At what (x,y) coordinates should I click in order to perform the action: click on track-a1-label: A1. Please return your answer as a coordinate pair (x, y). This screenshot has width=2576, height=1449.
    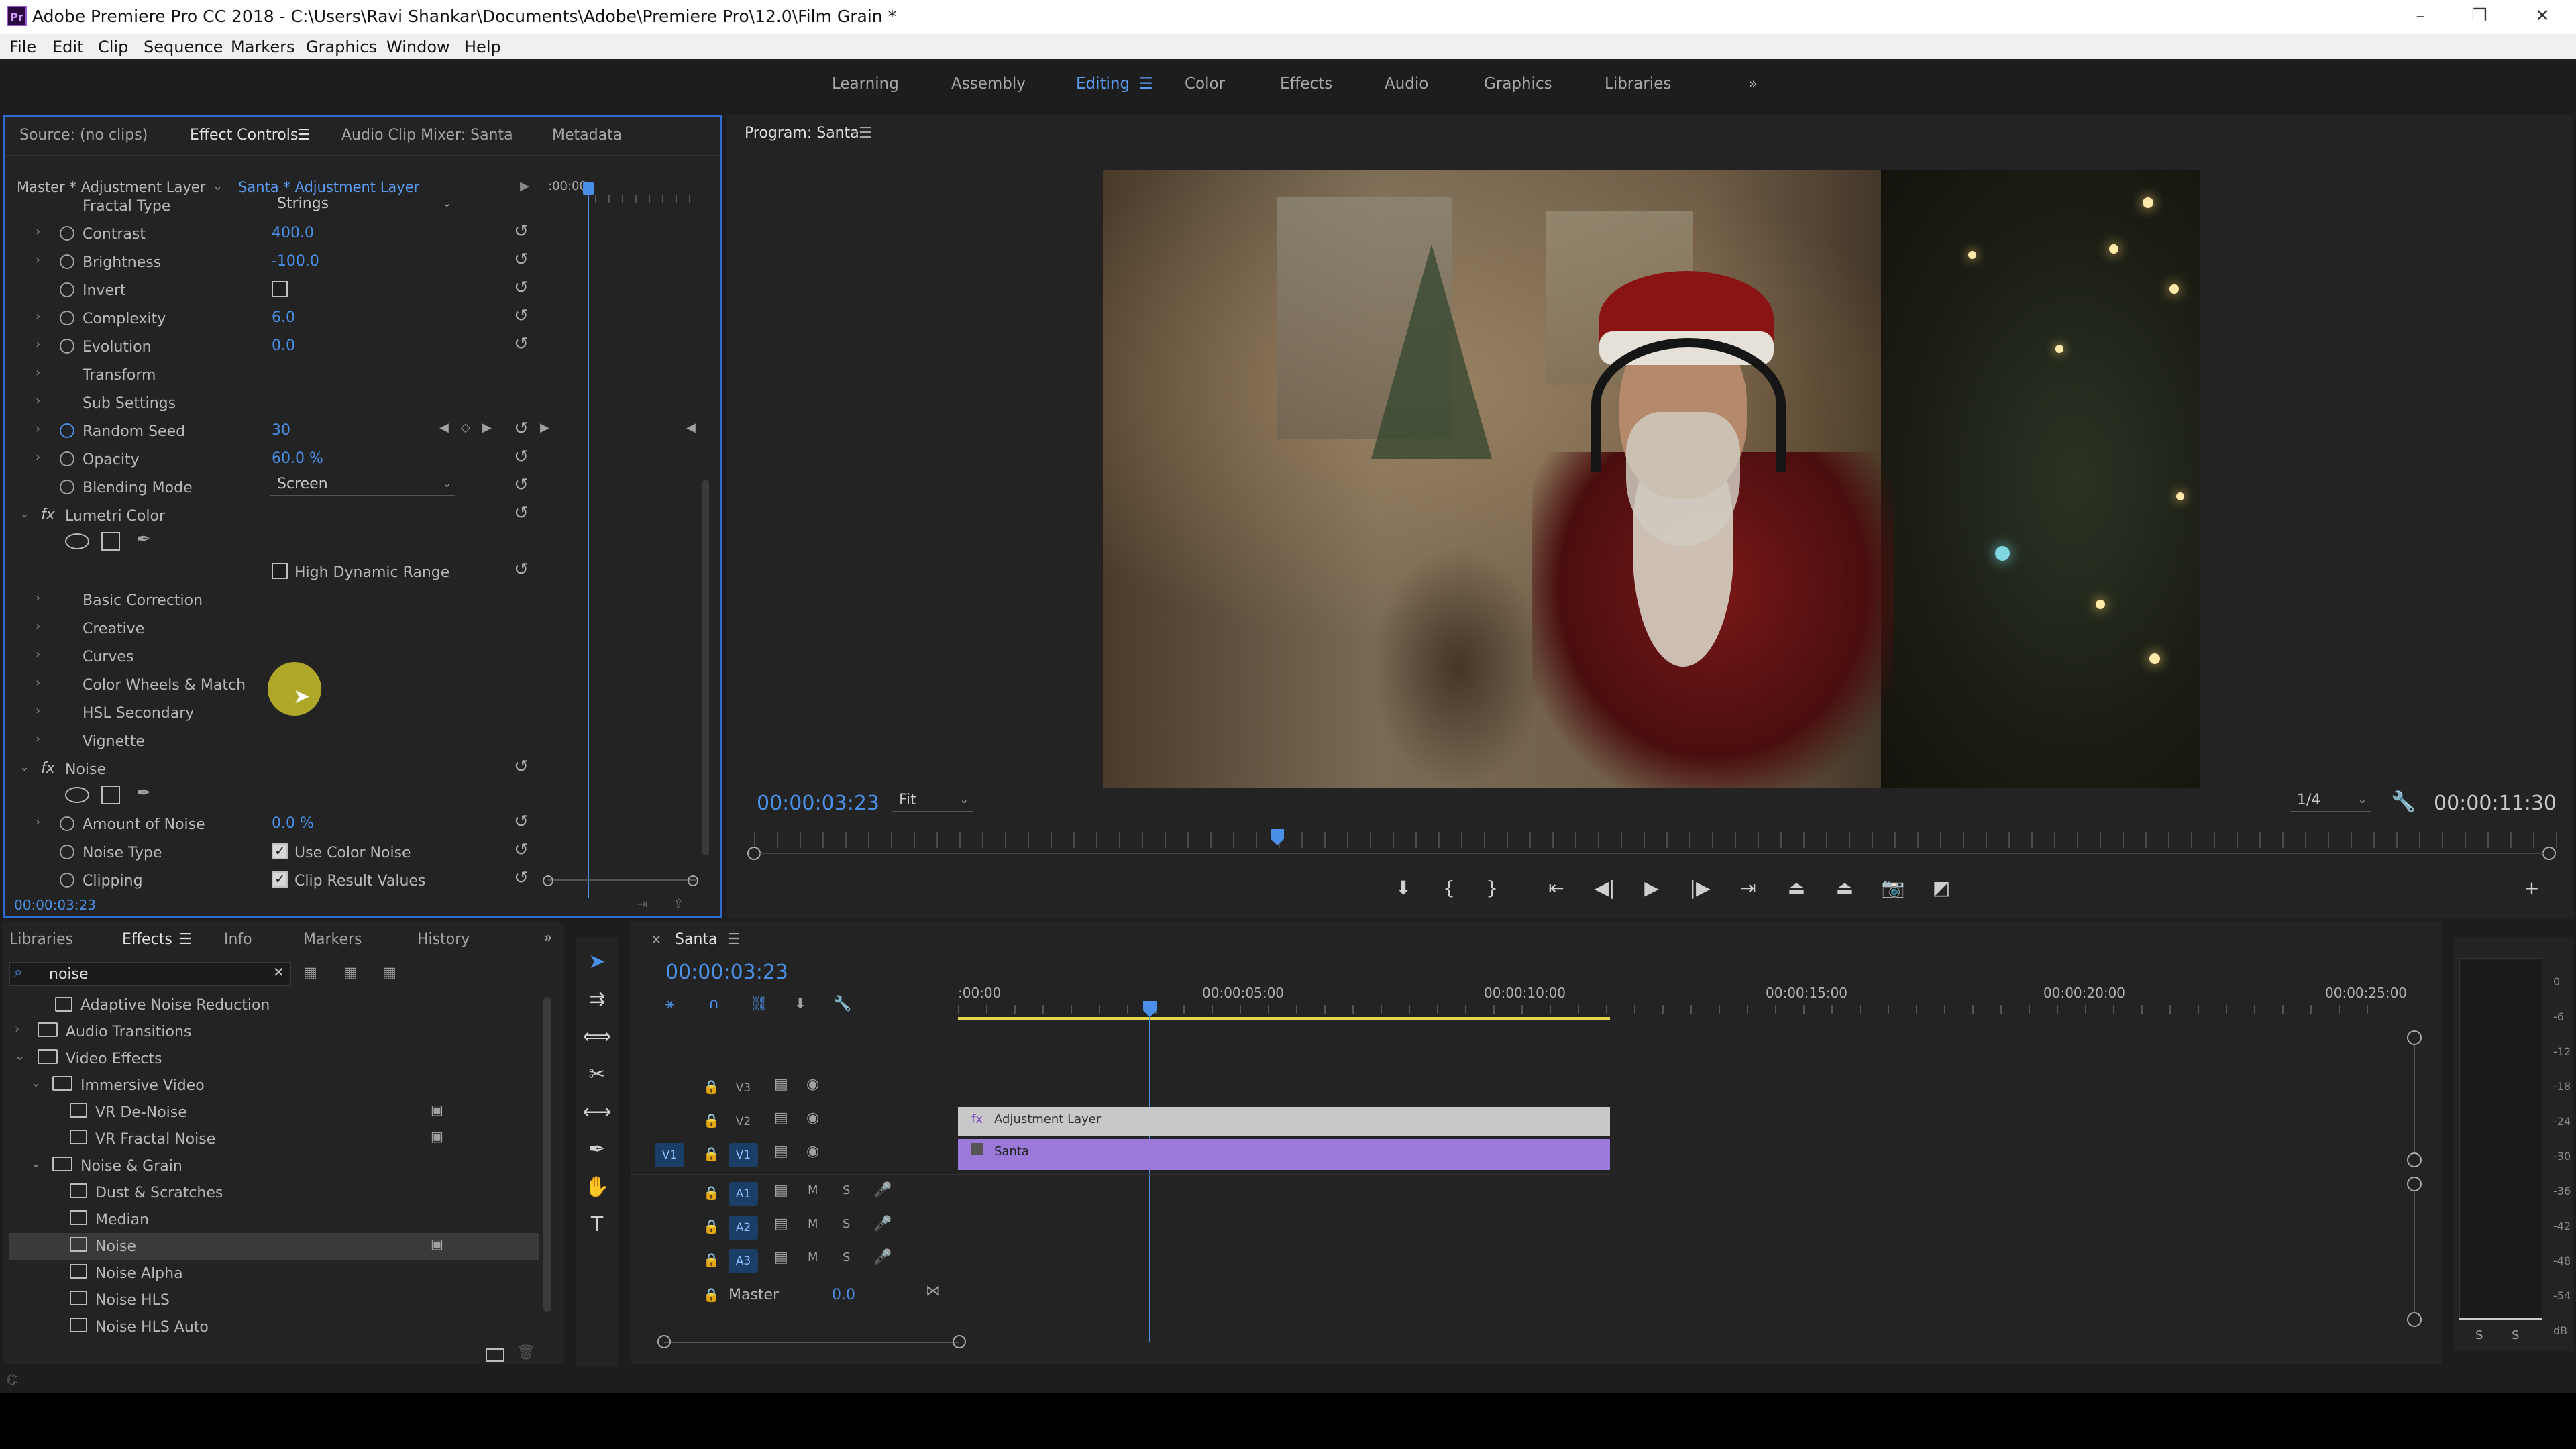
    Looking at the image, I should click on (743, 1194).